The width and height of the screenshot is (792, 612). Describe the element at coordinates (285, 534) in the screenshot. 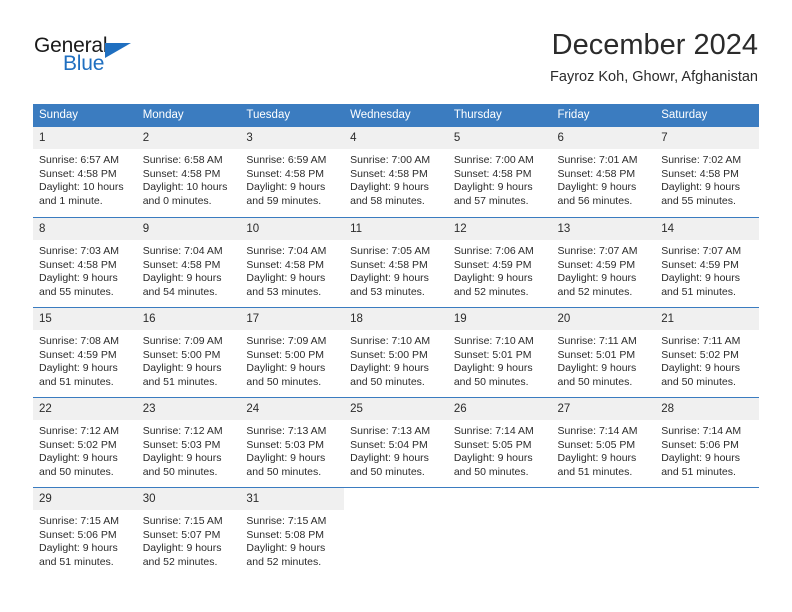

I see `sunset-text: Sunset: 5:08 PM` at that location.